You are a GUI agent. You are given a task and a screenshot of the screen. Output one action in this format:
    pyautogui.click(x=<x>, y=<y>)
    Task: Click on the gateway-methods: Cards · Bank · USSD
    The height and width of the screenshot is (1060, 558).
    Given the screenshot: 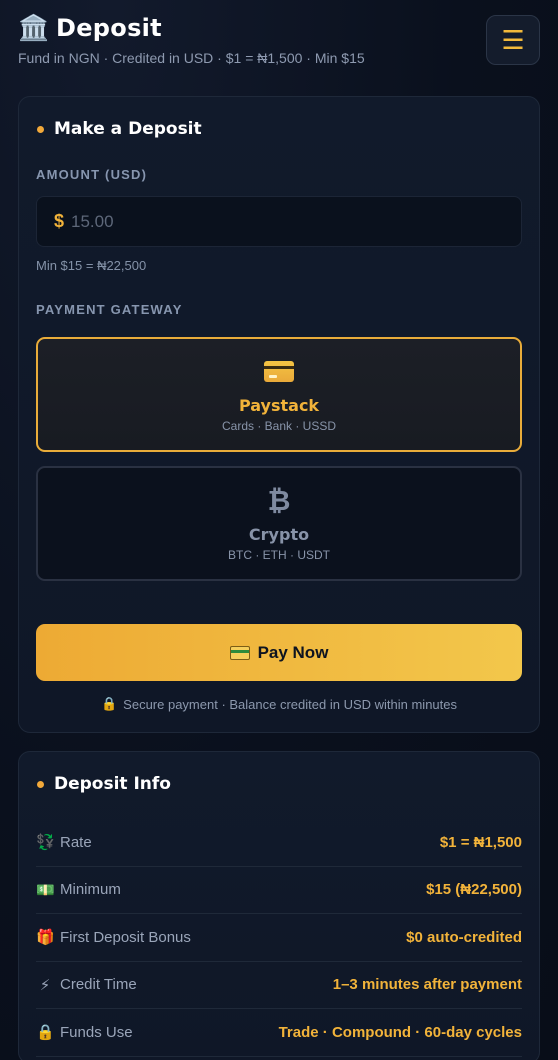 What is the action you would take?
    pyautogui.click(x=279, y=425)
    